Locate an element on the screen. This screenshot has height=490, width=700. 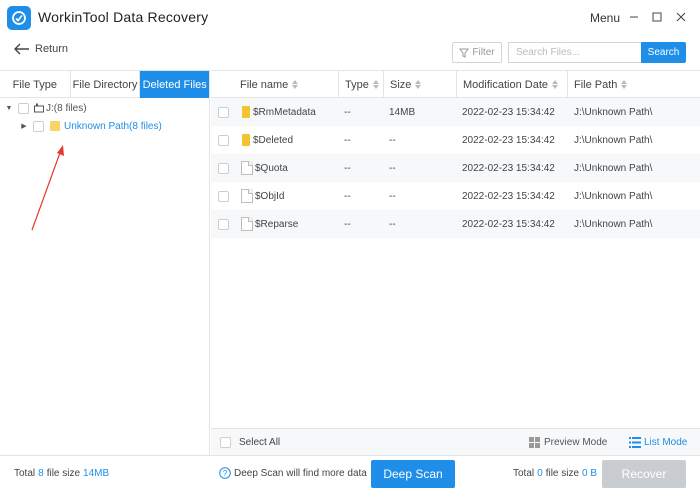
filter-button: Filter is located at coordinates (477, 52).